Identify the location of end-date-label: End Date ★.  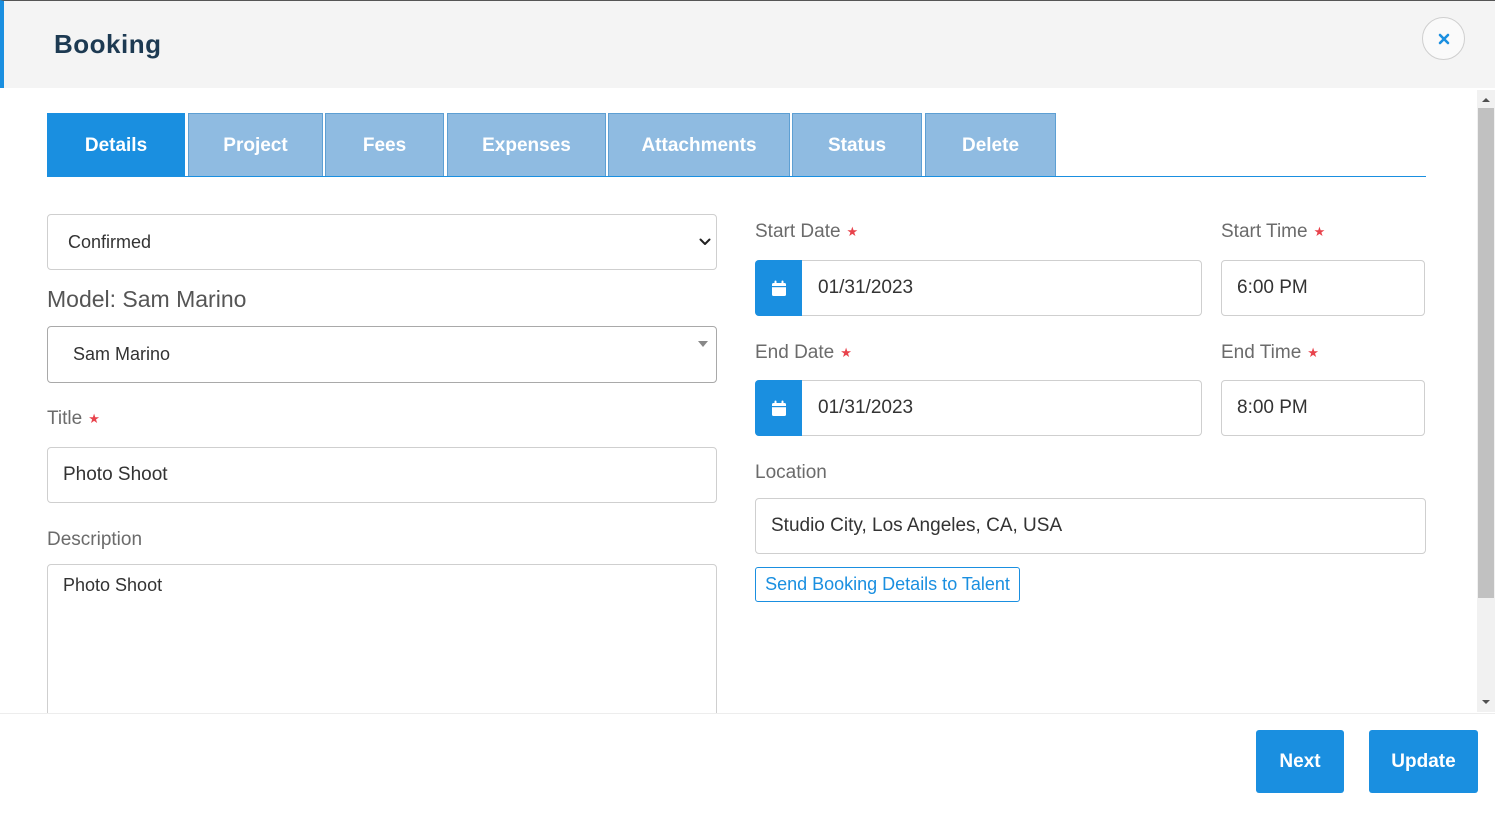
(803, 352).